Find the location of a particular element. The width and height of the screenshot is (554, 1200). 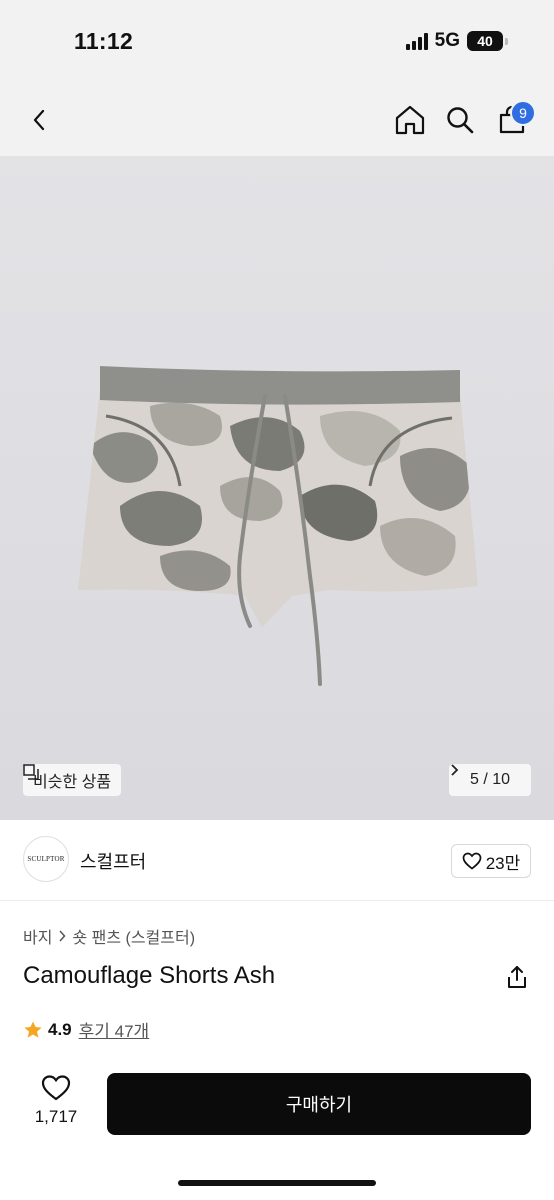

wishlist-count: 1,717 is located at coordinates (56, 1116).